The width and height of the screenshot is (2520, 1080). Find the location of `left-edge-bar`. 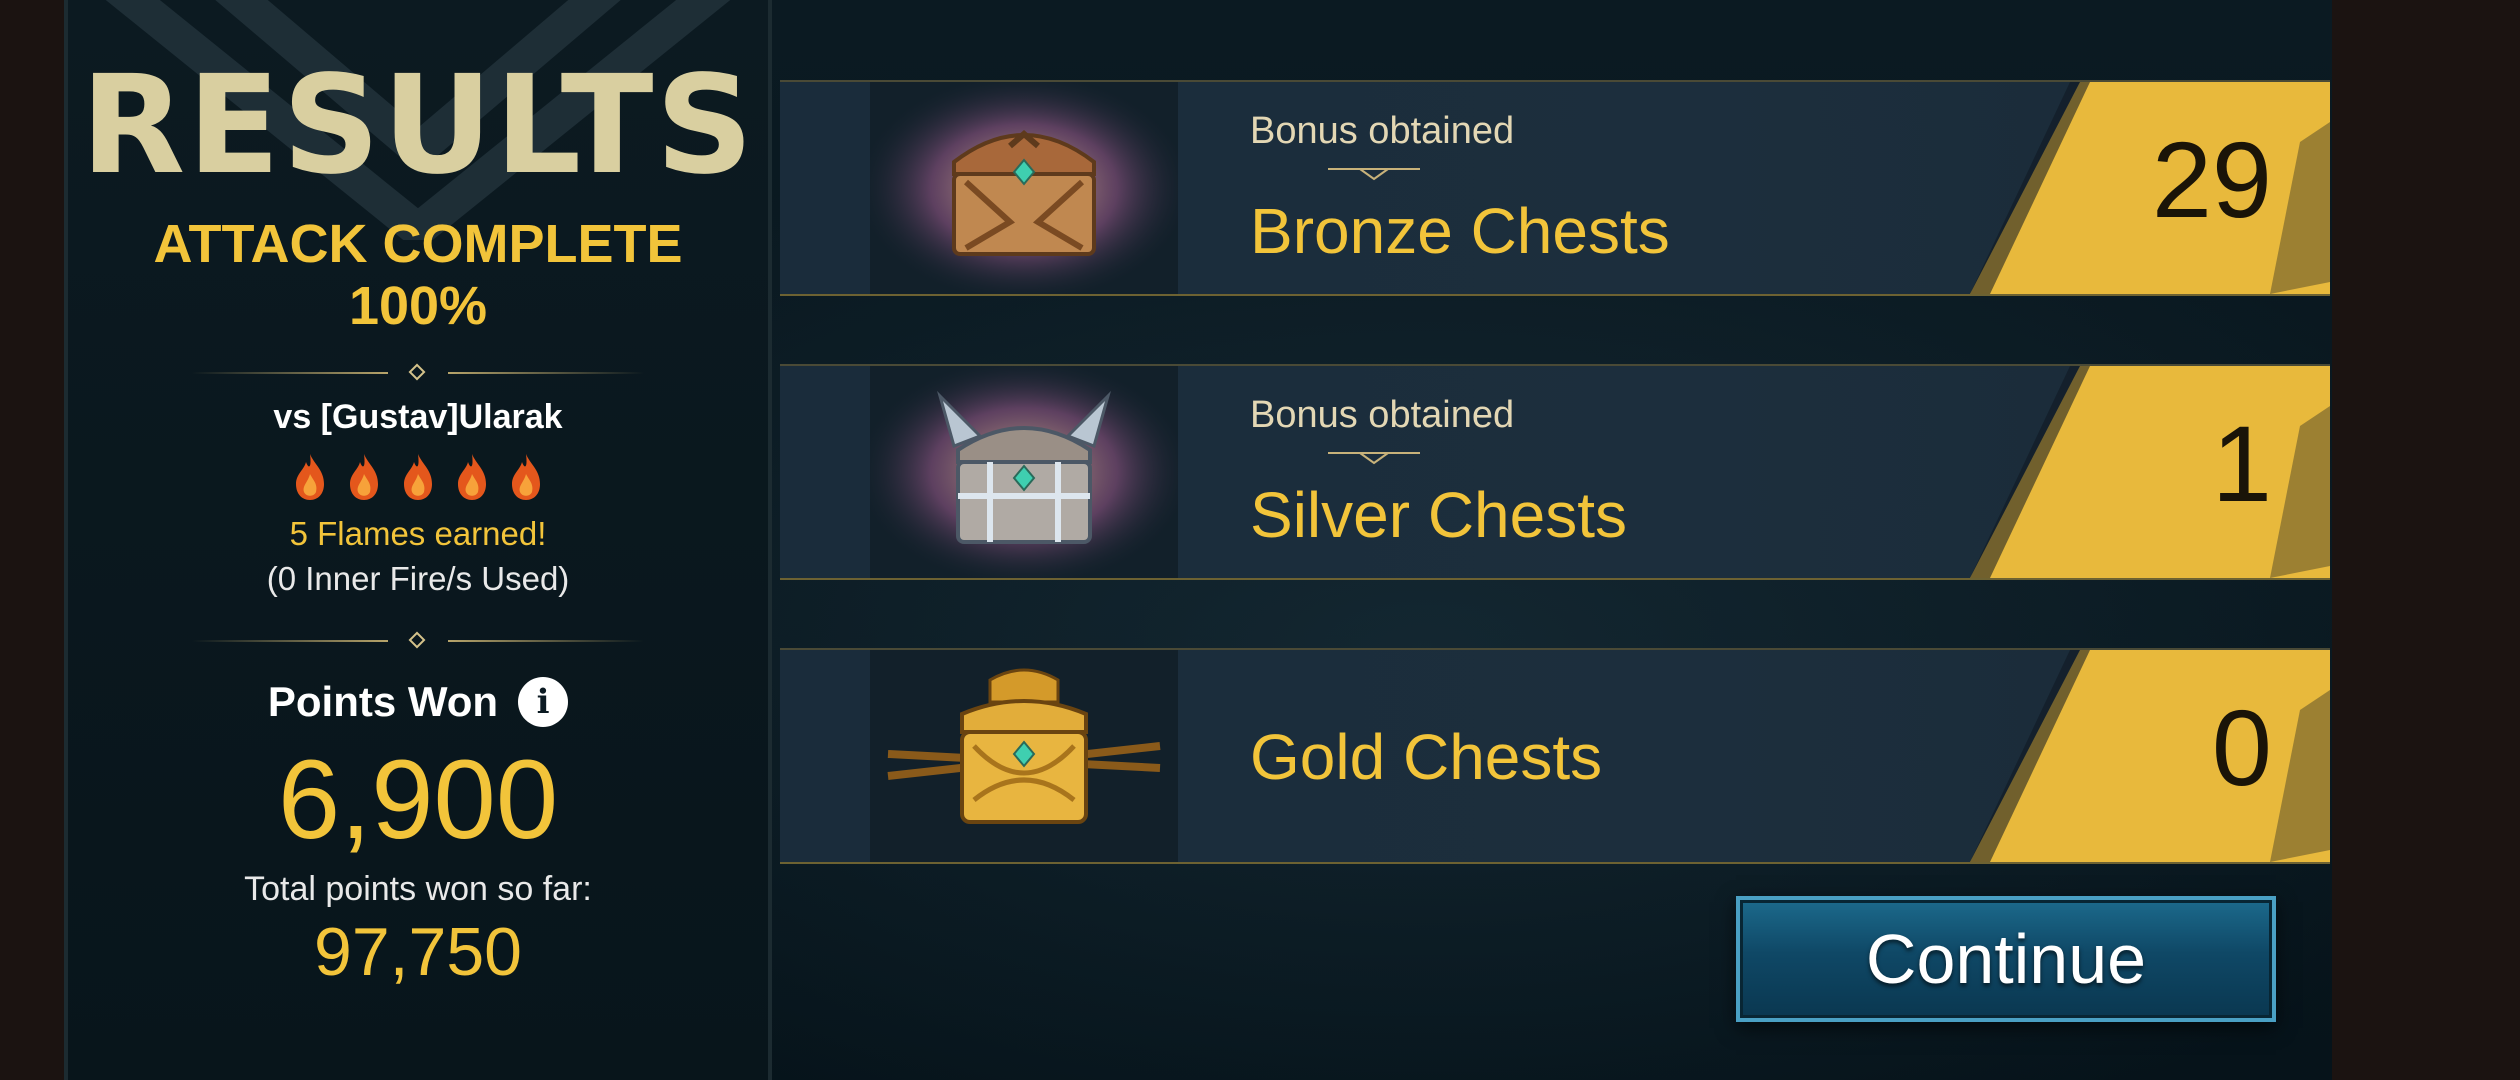

left-edge-bar is located at coordinates (32, 540).